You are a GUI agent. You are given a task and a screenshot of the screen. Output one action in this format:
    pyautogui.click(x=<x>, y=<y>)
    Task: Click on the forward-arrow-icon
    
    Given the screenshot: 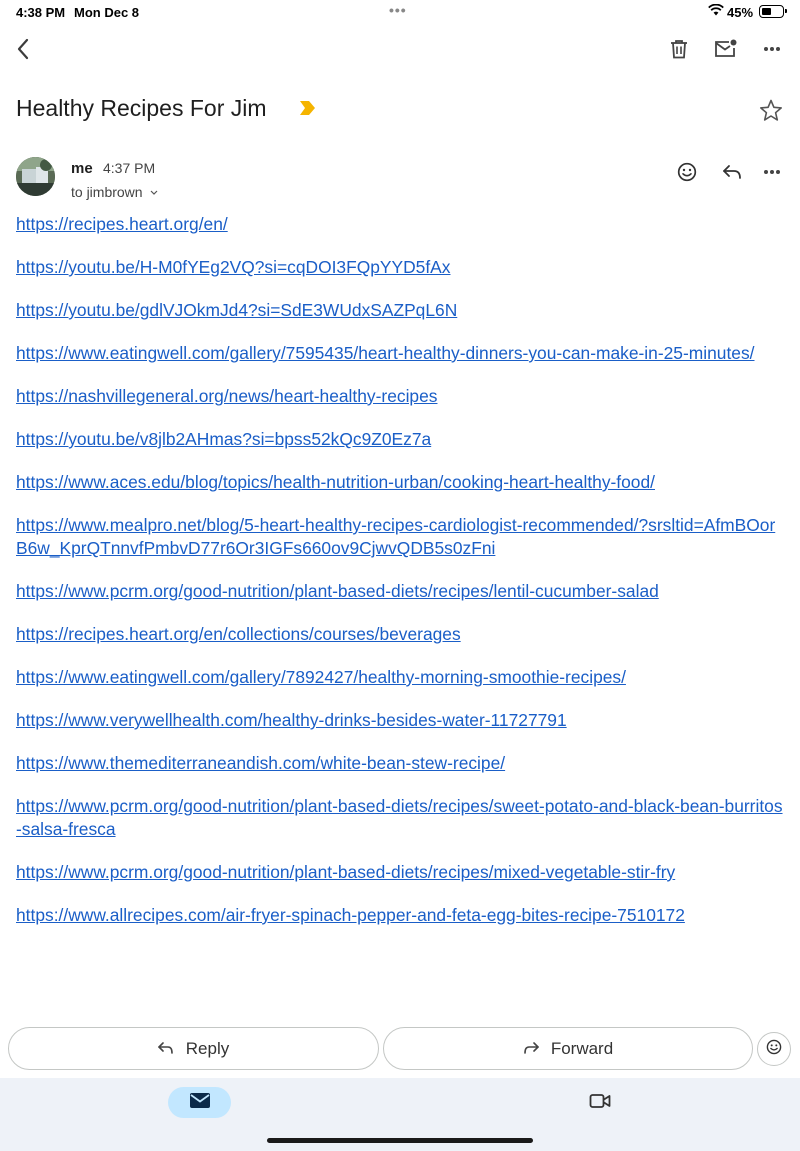 What is the action you would take?
    pyautogui.click(x=537, y=1049)
    